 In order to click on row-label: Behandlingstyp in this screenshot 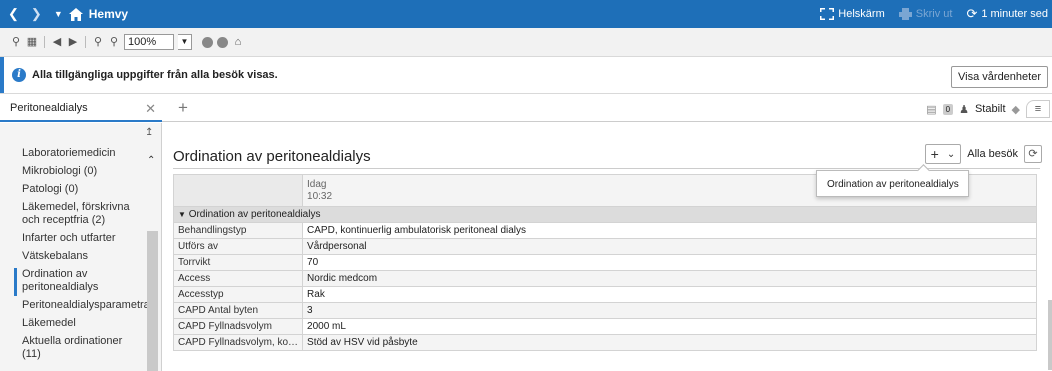, I will do `click(238, 230)`.